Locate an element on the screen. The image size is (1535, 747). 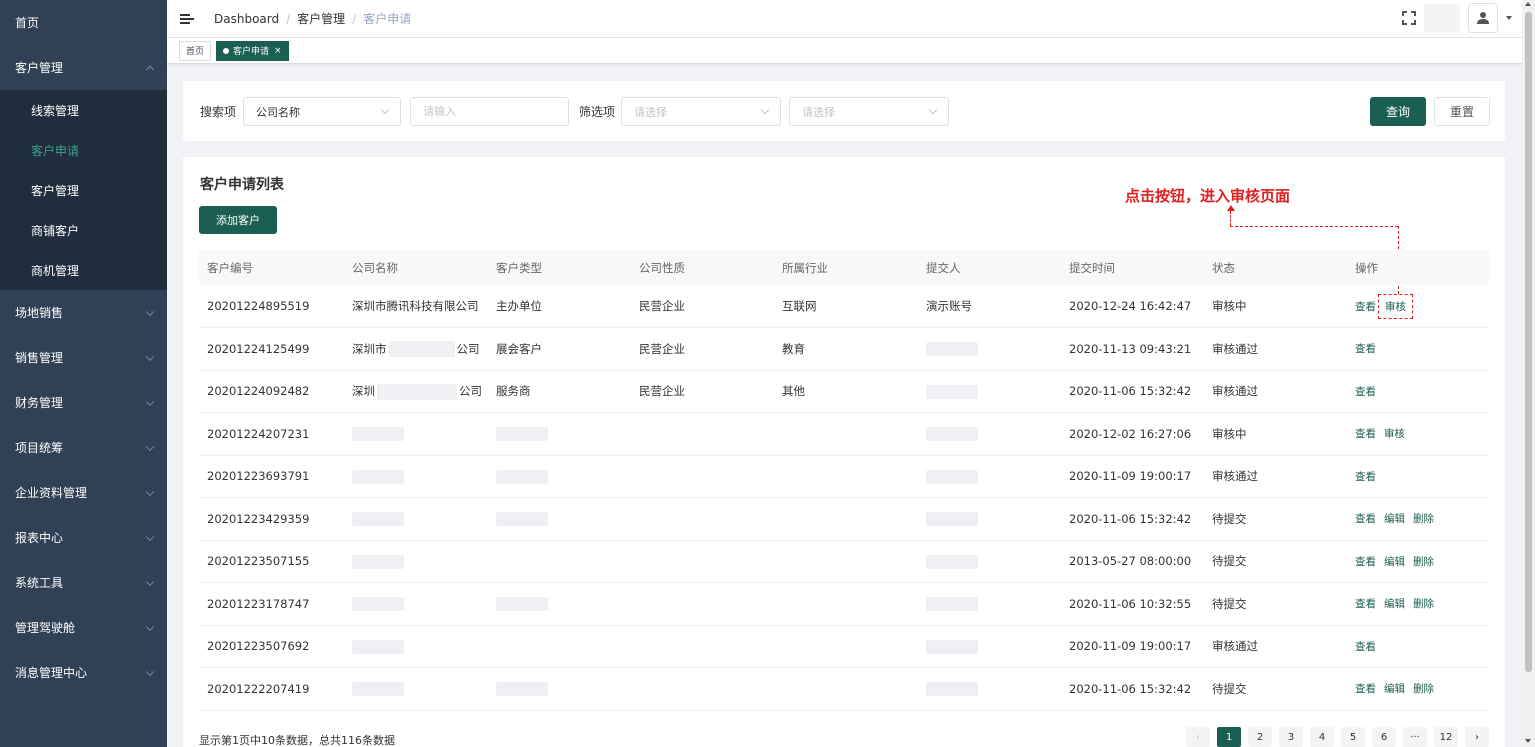
vertical-scrollbar is located at coordinates (1528, 373).